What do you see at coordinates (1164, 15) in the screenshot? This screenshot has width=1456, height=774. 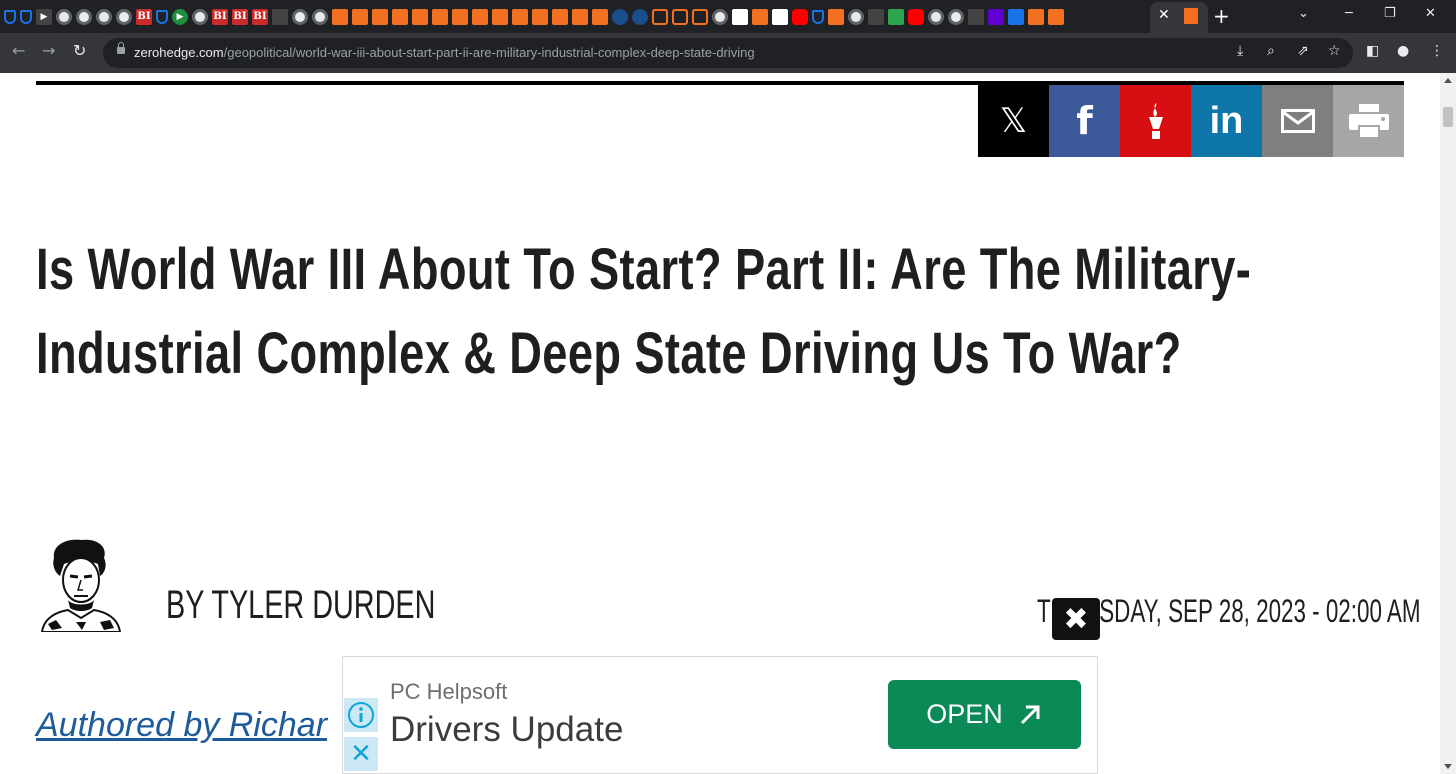 I see `tab-close-icon: ✕` at bounding box center [1164, 15].